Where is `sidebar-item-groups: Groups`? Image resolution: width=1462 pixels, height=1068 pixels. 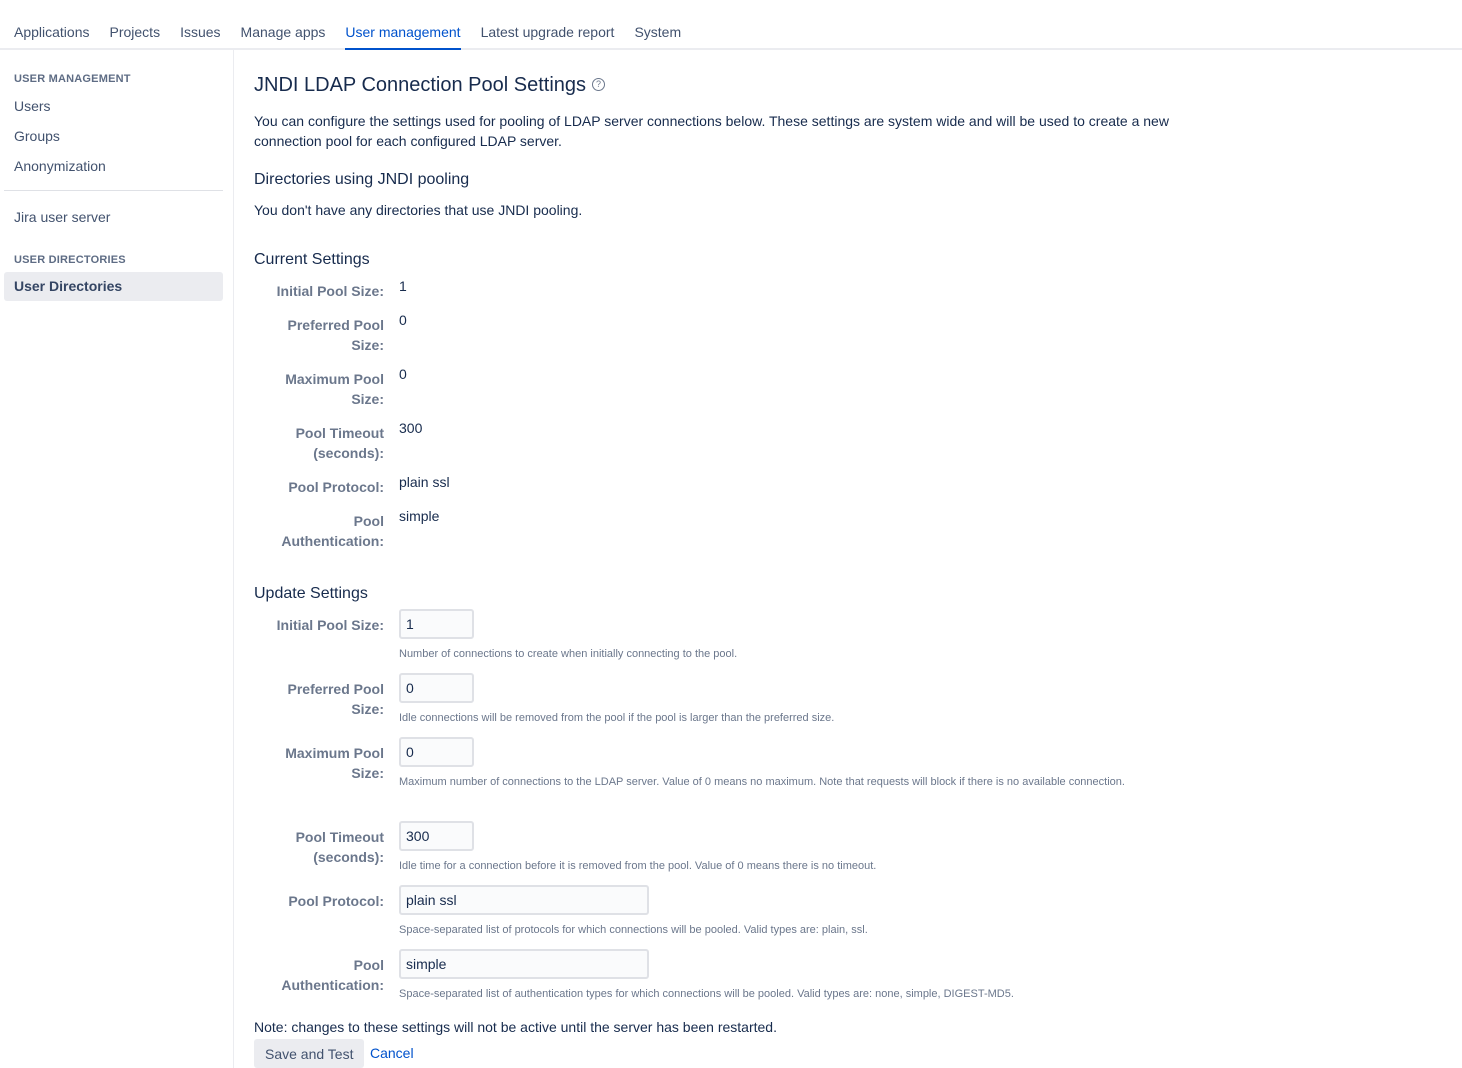 sidebar-item-groups: Groups is located at coordinates (37, 136).